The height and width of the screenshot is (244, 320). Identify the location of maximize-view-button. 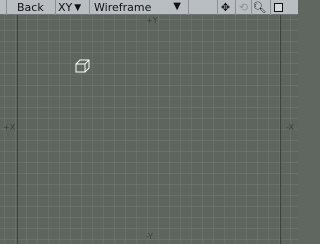
(278, 7).